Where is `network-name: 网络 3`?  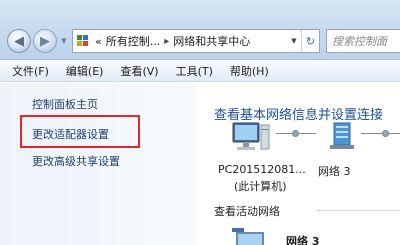 network-name: 网络 3 is located at coordinates (334, 171).